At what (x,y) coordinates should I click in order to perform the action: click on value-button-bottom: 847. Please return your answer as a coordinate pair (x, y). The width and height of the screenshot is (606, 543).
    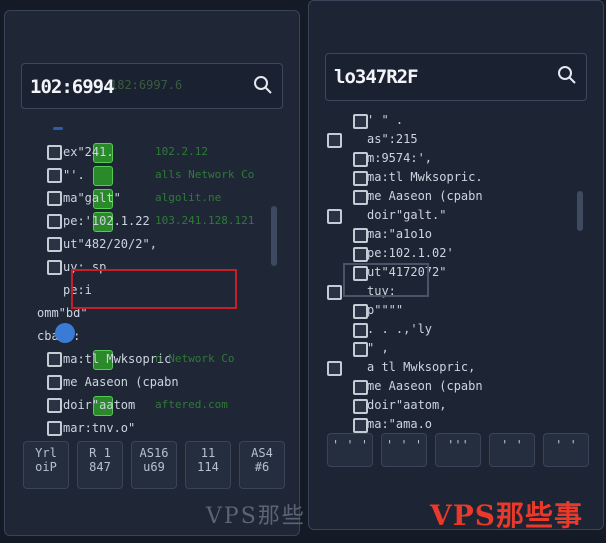
    Looking at the image, I should click on (100, 467).